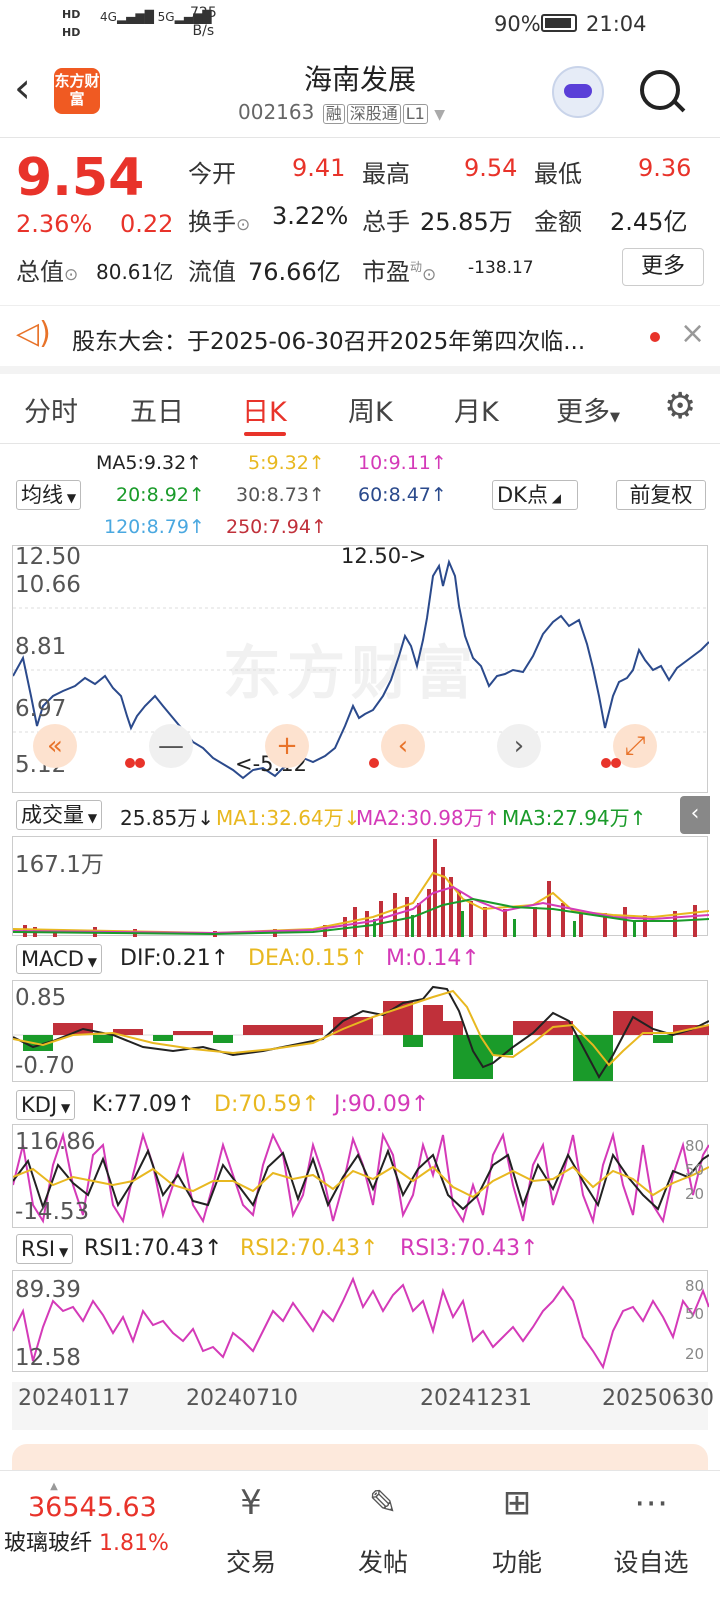  What do you see at coordinates (212, 174) in the screenshot?
I see `open-label: 今开` at bounding box center [212, 174].